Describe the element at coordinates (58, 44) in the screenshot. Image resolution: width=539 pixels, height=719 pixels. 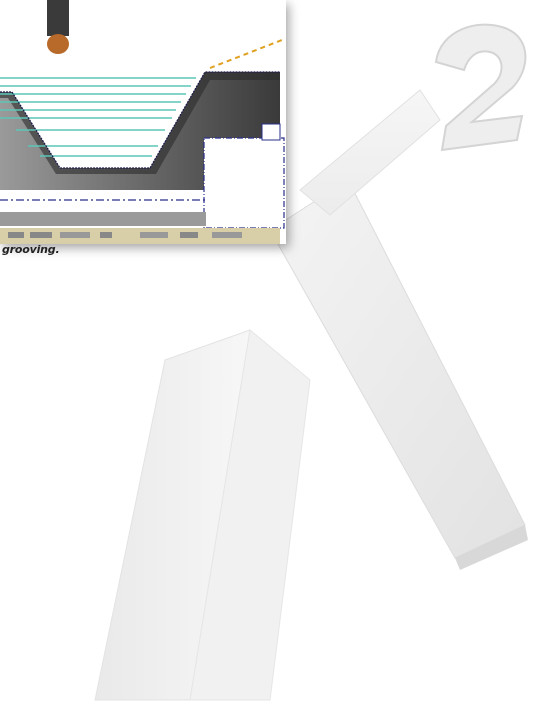
I see `tool-tip` at that location.